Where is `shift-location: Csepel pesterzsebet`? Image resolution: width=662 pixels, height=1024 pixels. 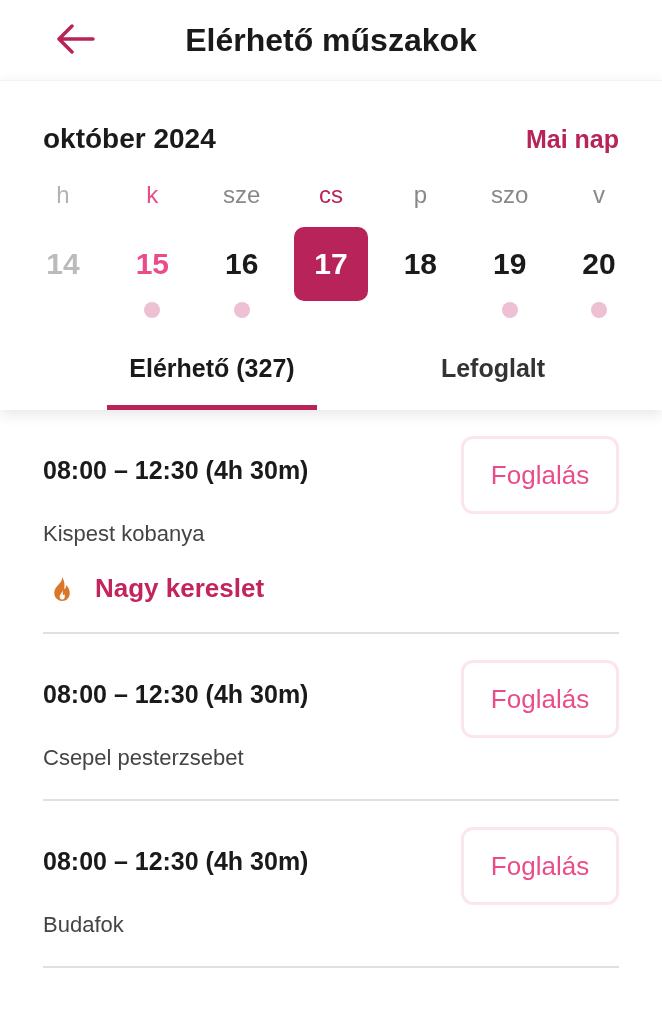
shift-location: Csepel pesterzsebet is located at coordinates (144, 758).